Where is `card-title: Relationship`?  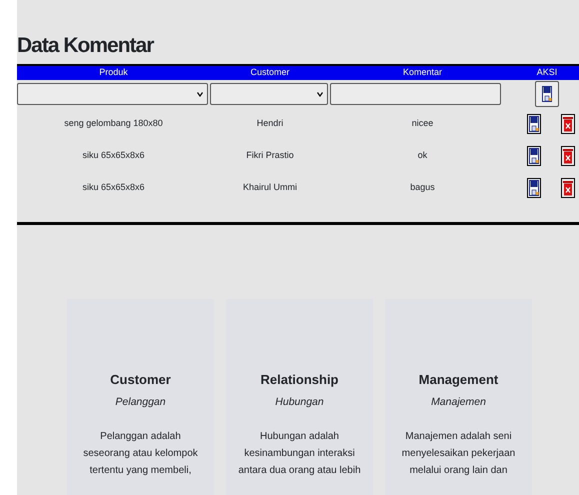
card-title: Relationship is located at coordinates (299, 379).